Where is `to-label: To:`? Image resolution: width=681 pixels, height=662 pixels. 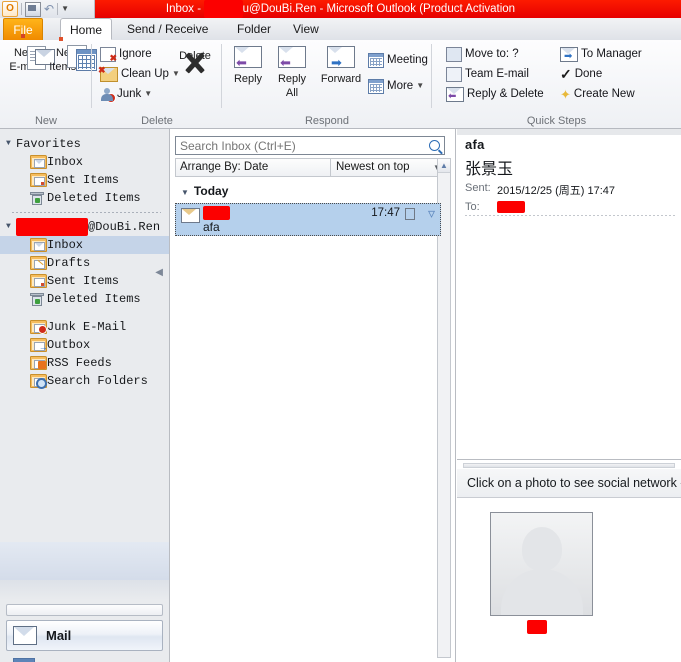 to-label: To: is located at coordinates (472, 207).